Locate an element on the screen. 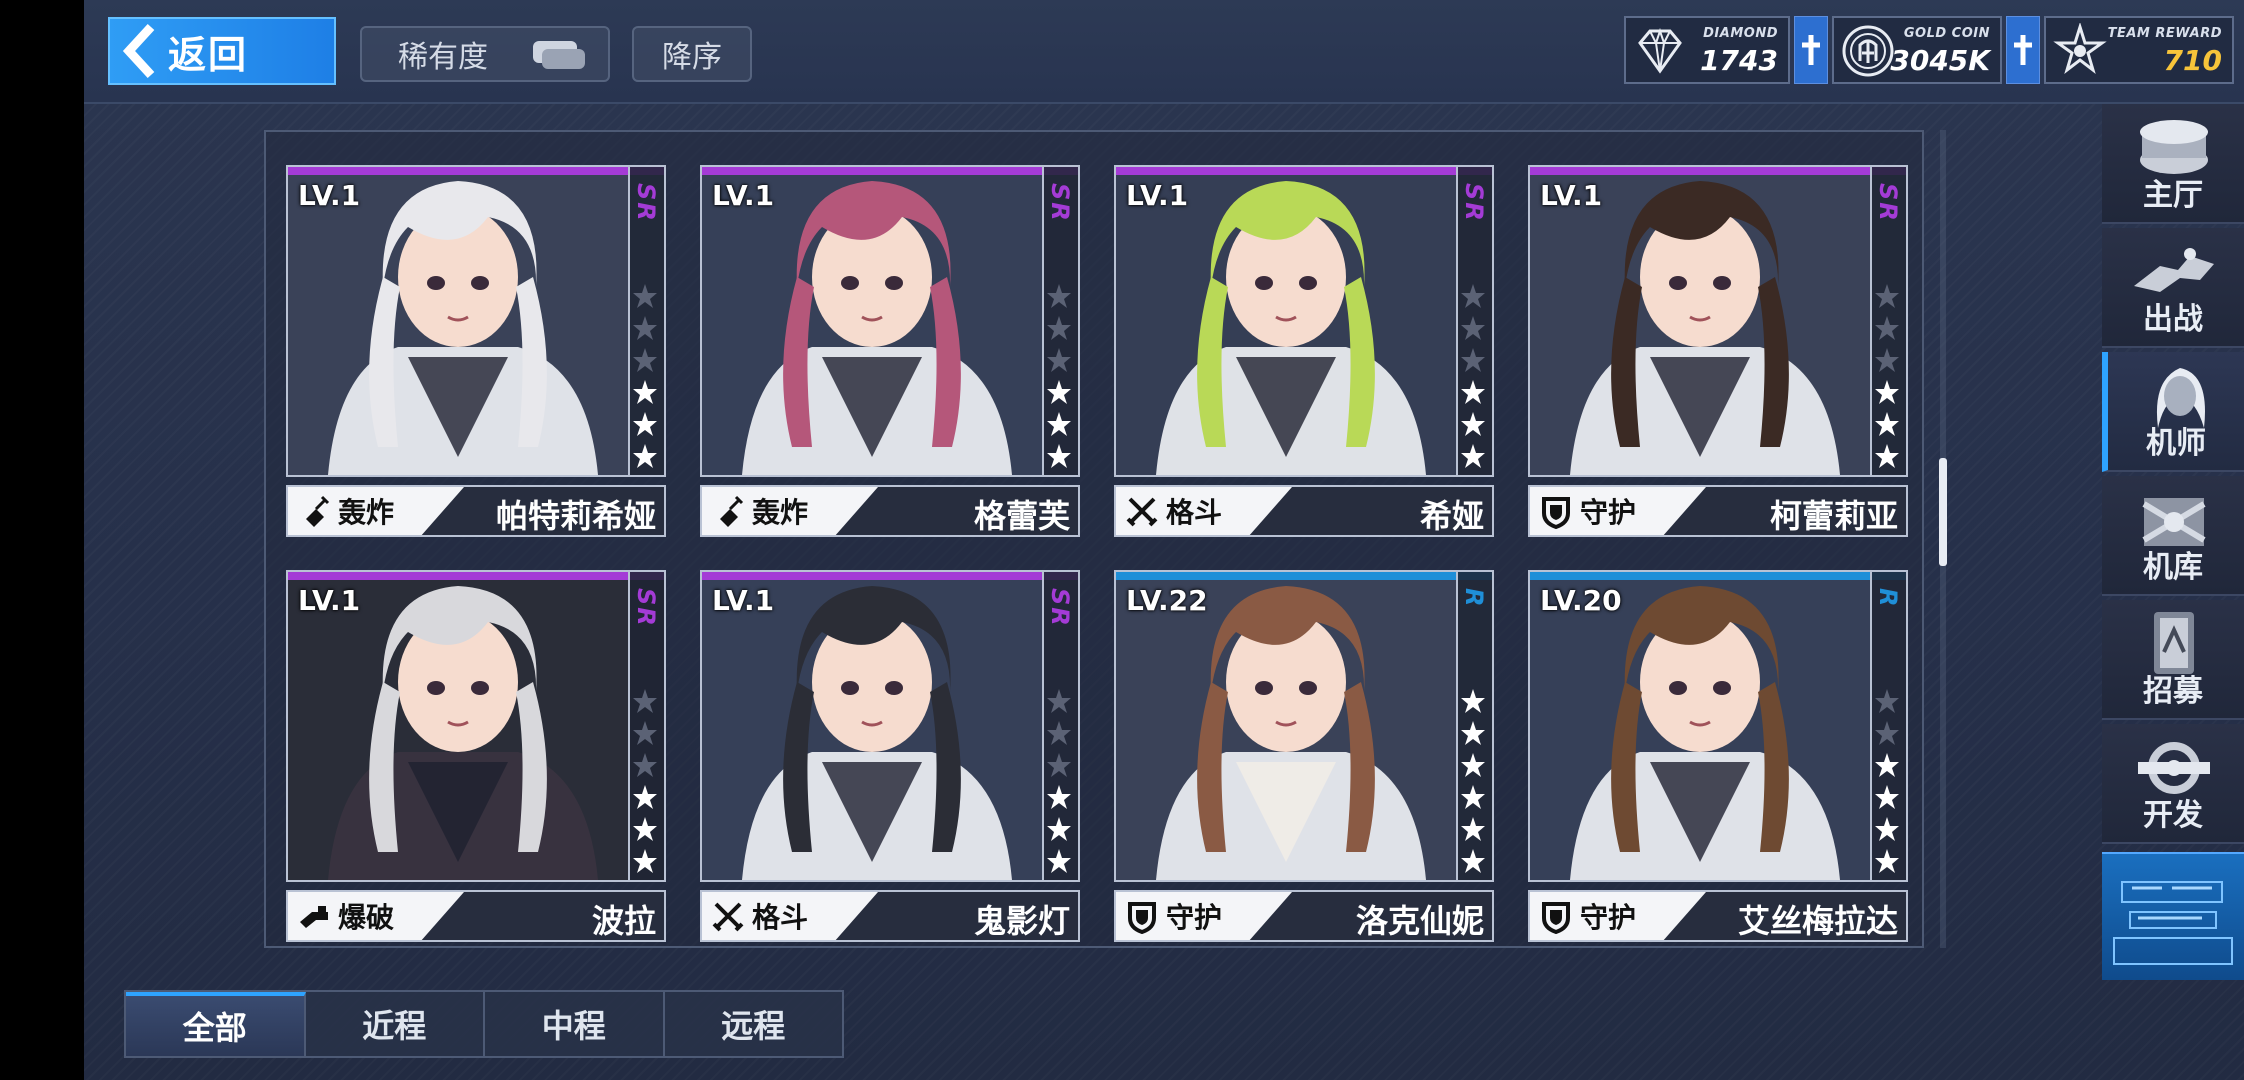 This screenshot has height=1080, width=2244. pilot-card: LV.1 SR 爆破 波拉 is located at coordinates (476, 756).